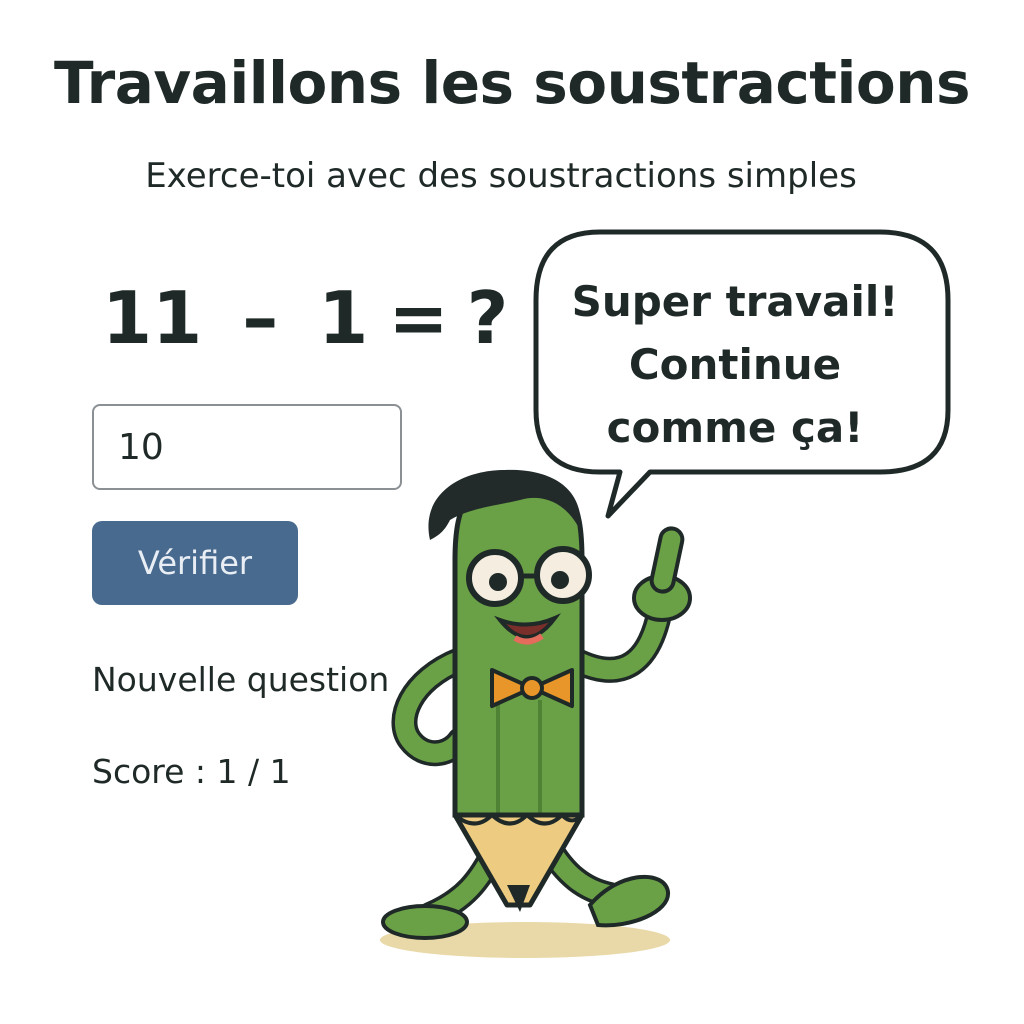 This screenshot has height=1024, width=1024. I want to click on operand-b: 1, so click(343, 318).